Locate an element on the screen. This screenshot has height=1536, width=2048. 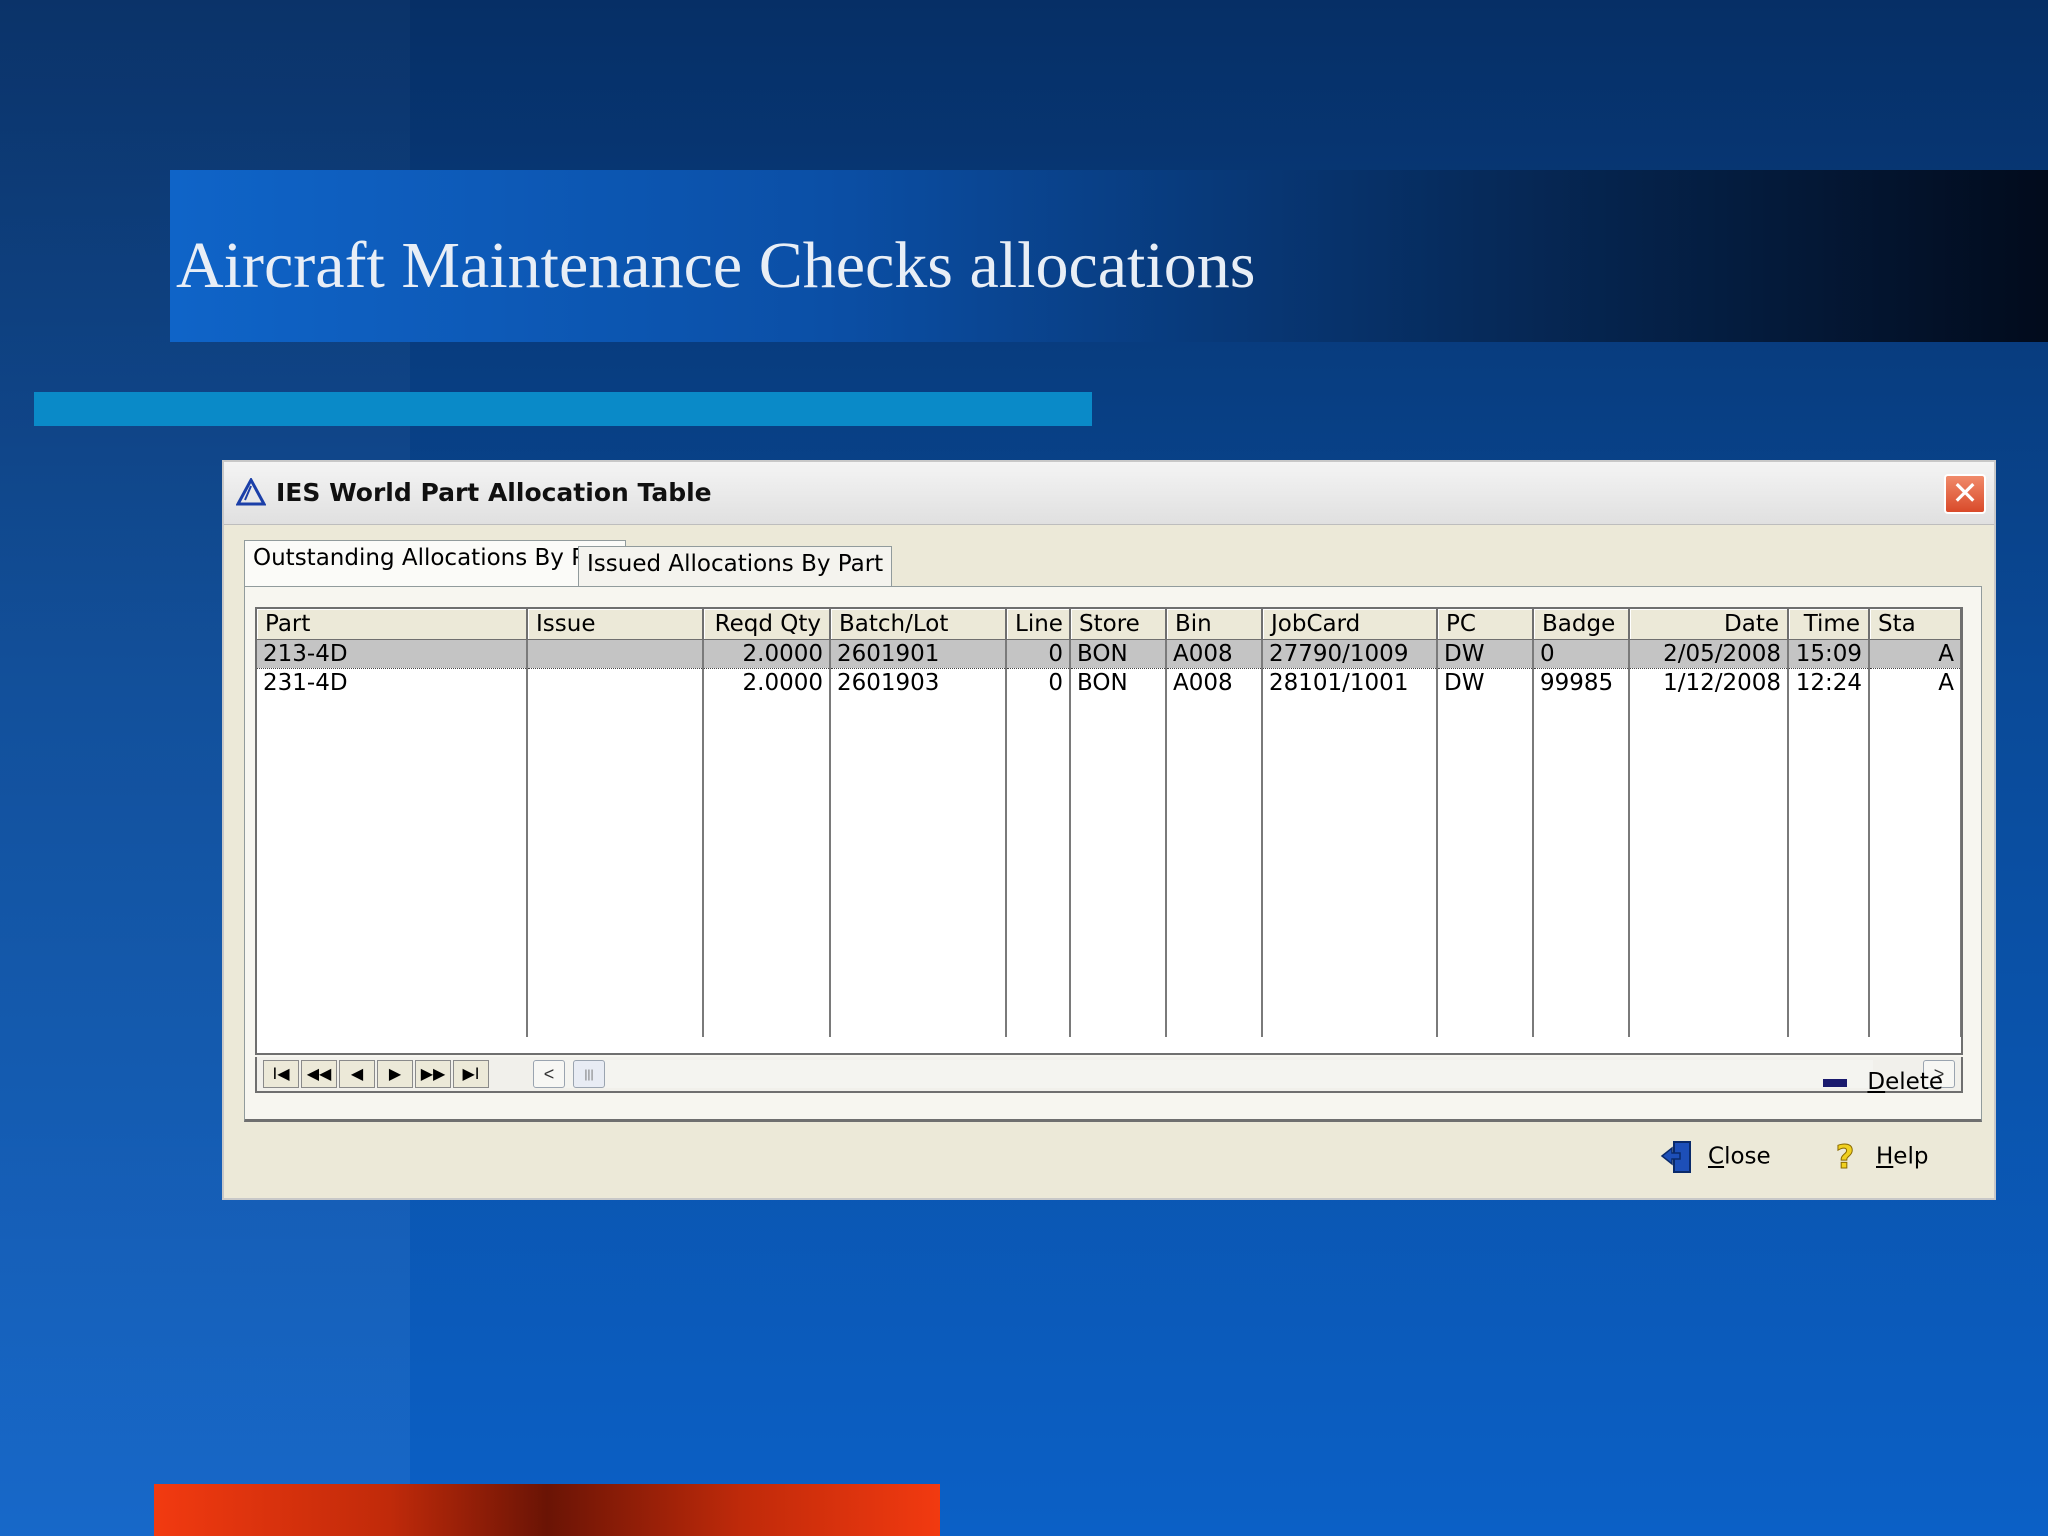
cell-date: 2/05/2008 is located at coordinates (1709, 654).